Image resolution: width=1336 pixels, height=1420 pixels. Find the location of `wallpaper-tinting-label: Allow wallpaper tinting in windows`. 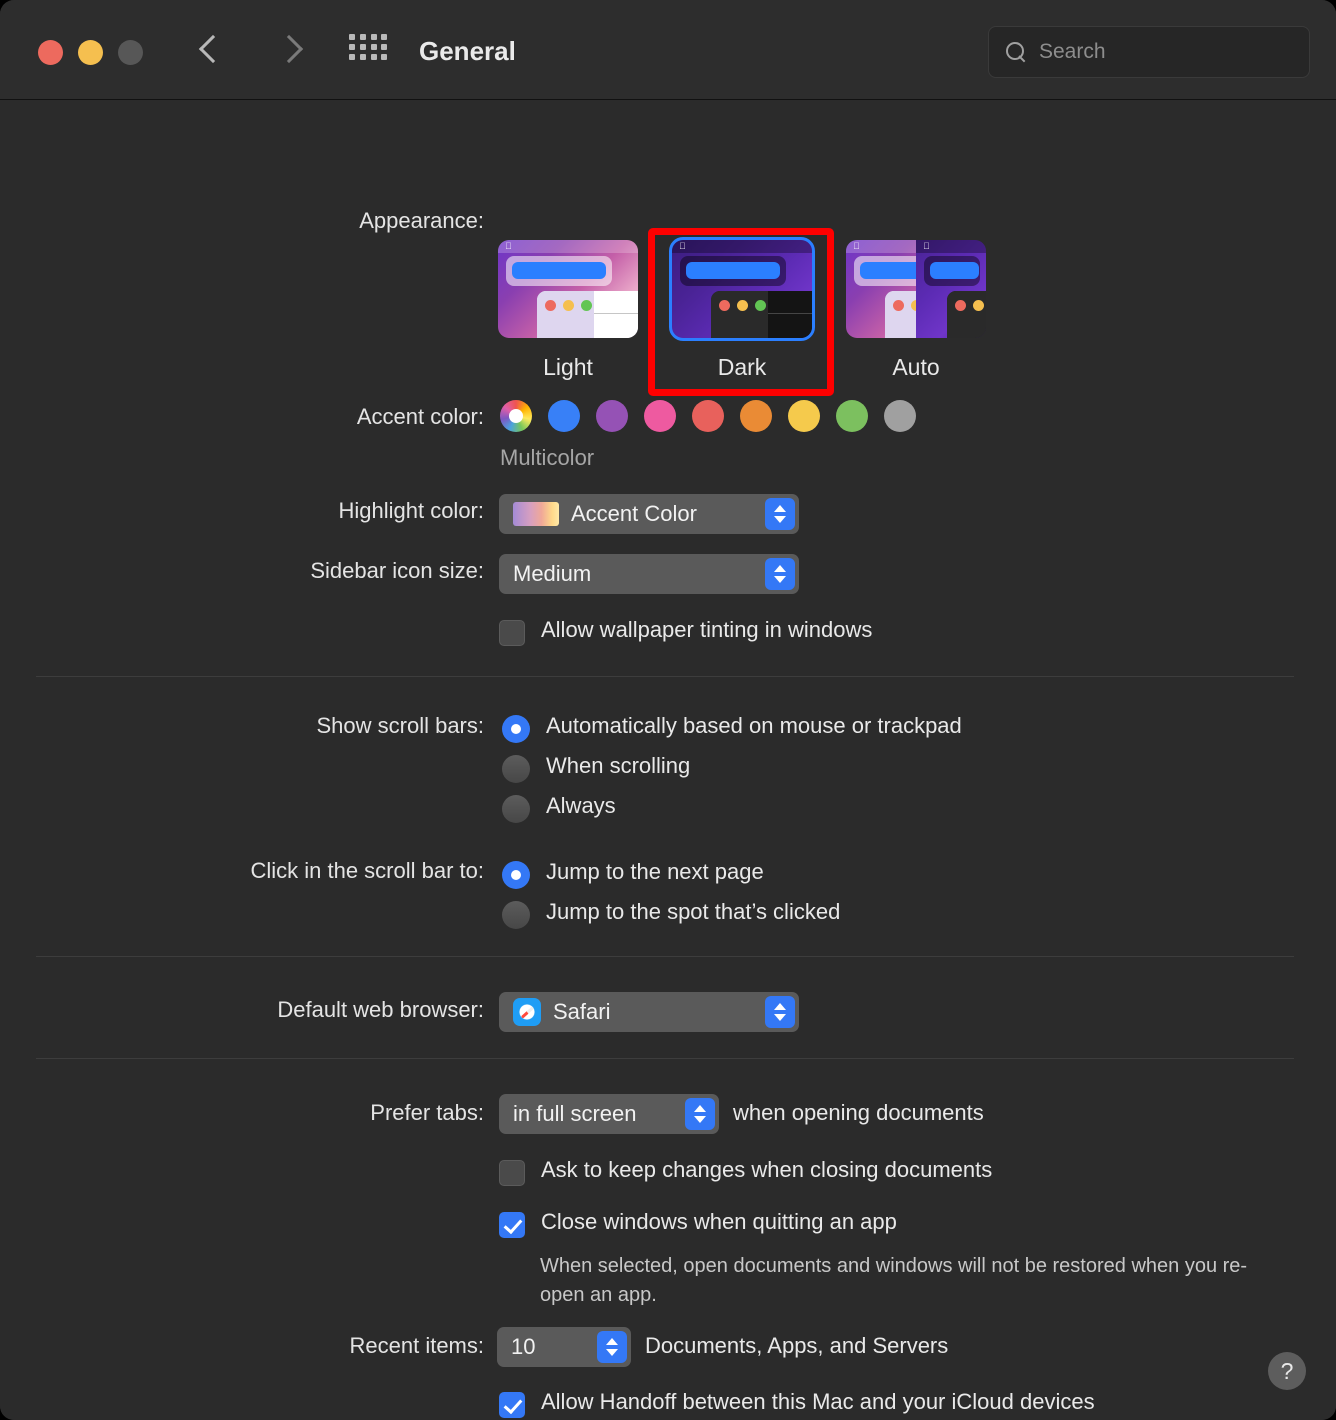

wallpaper-tinting-label: Allow wallpaper tinting in windows is located at coordinates (707, 629).